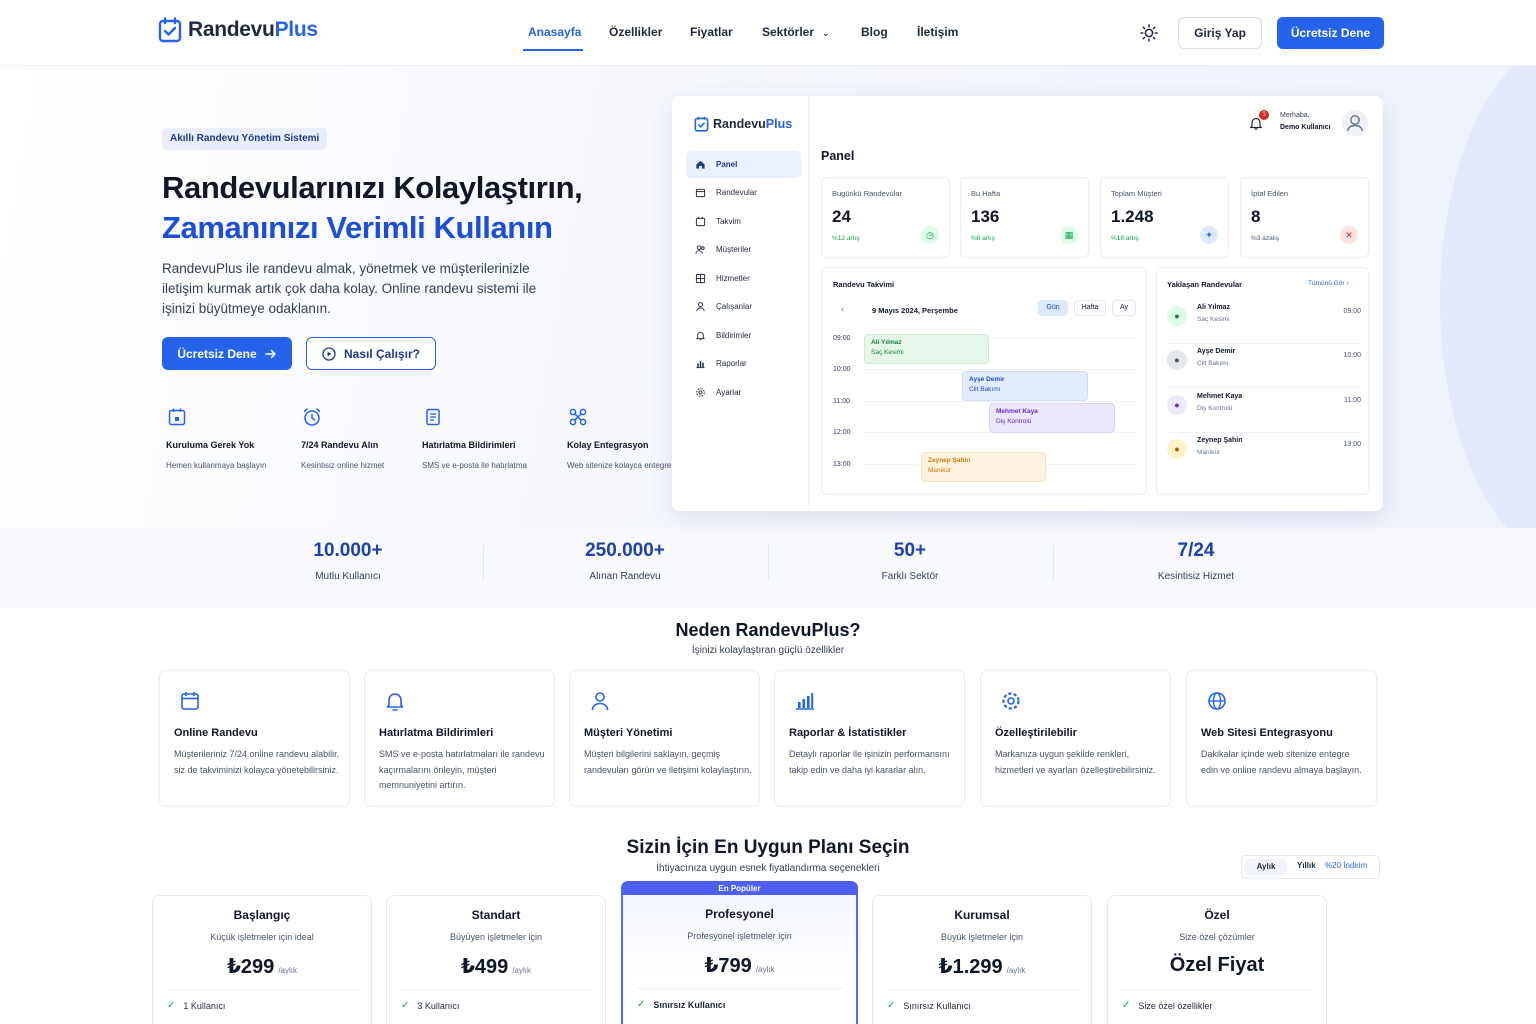 This screenshot has height=1024, width=1536. I want to click on notepad-icon, so click(433, 417).